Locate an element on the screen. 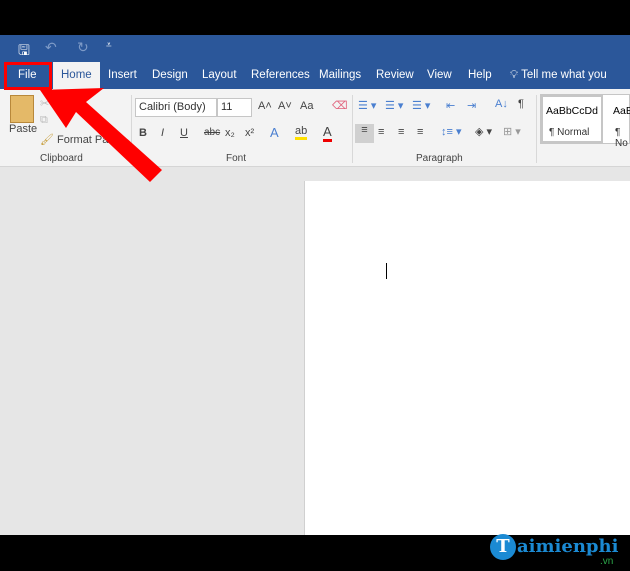 The width and height of the screenshot is (630, 571). watermark-logo-icon: T is located at coordinates (503, 547).